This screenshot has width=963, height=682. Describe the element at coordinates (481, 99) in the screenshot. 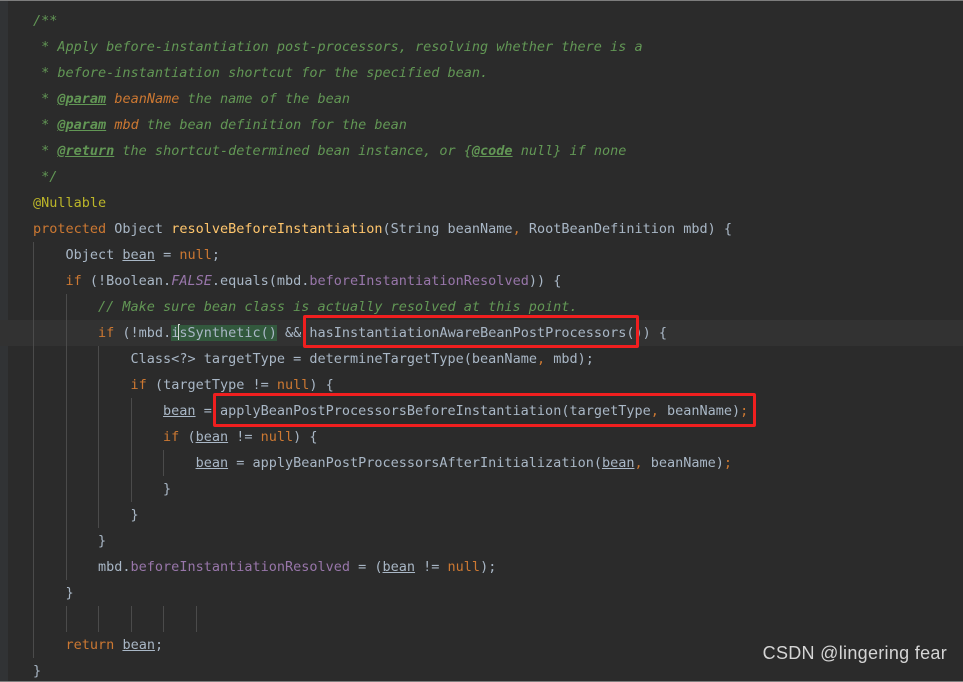

I see `code-line: * @param beanName the name of the bean` at that location.